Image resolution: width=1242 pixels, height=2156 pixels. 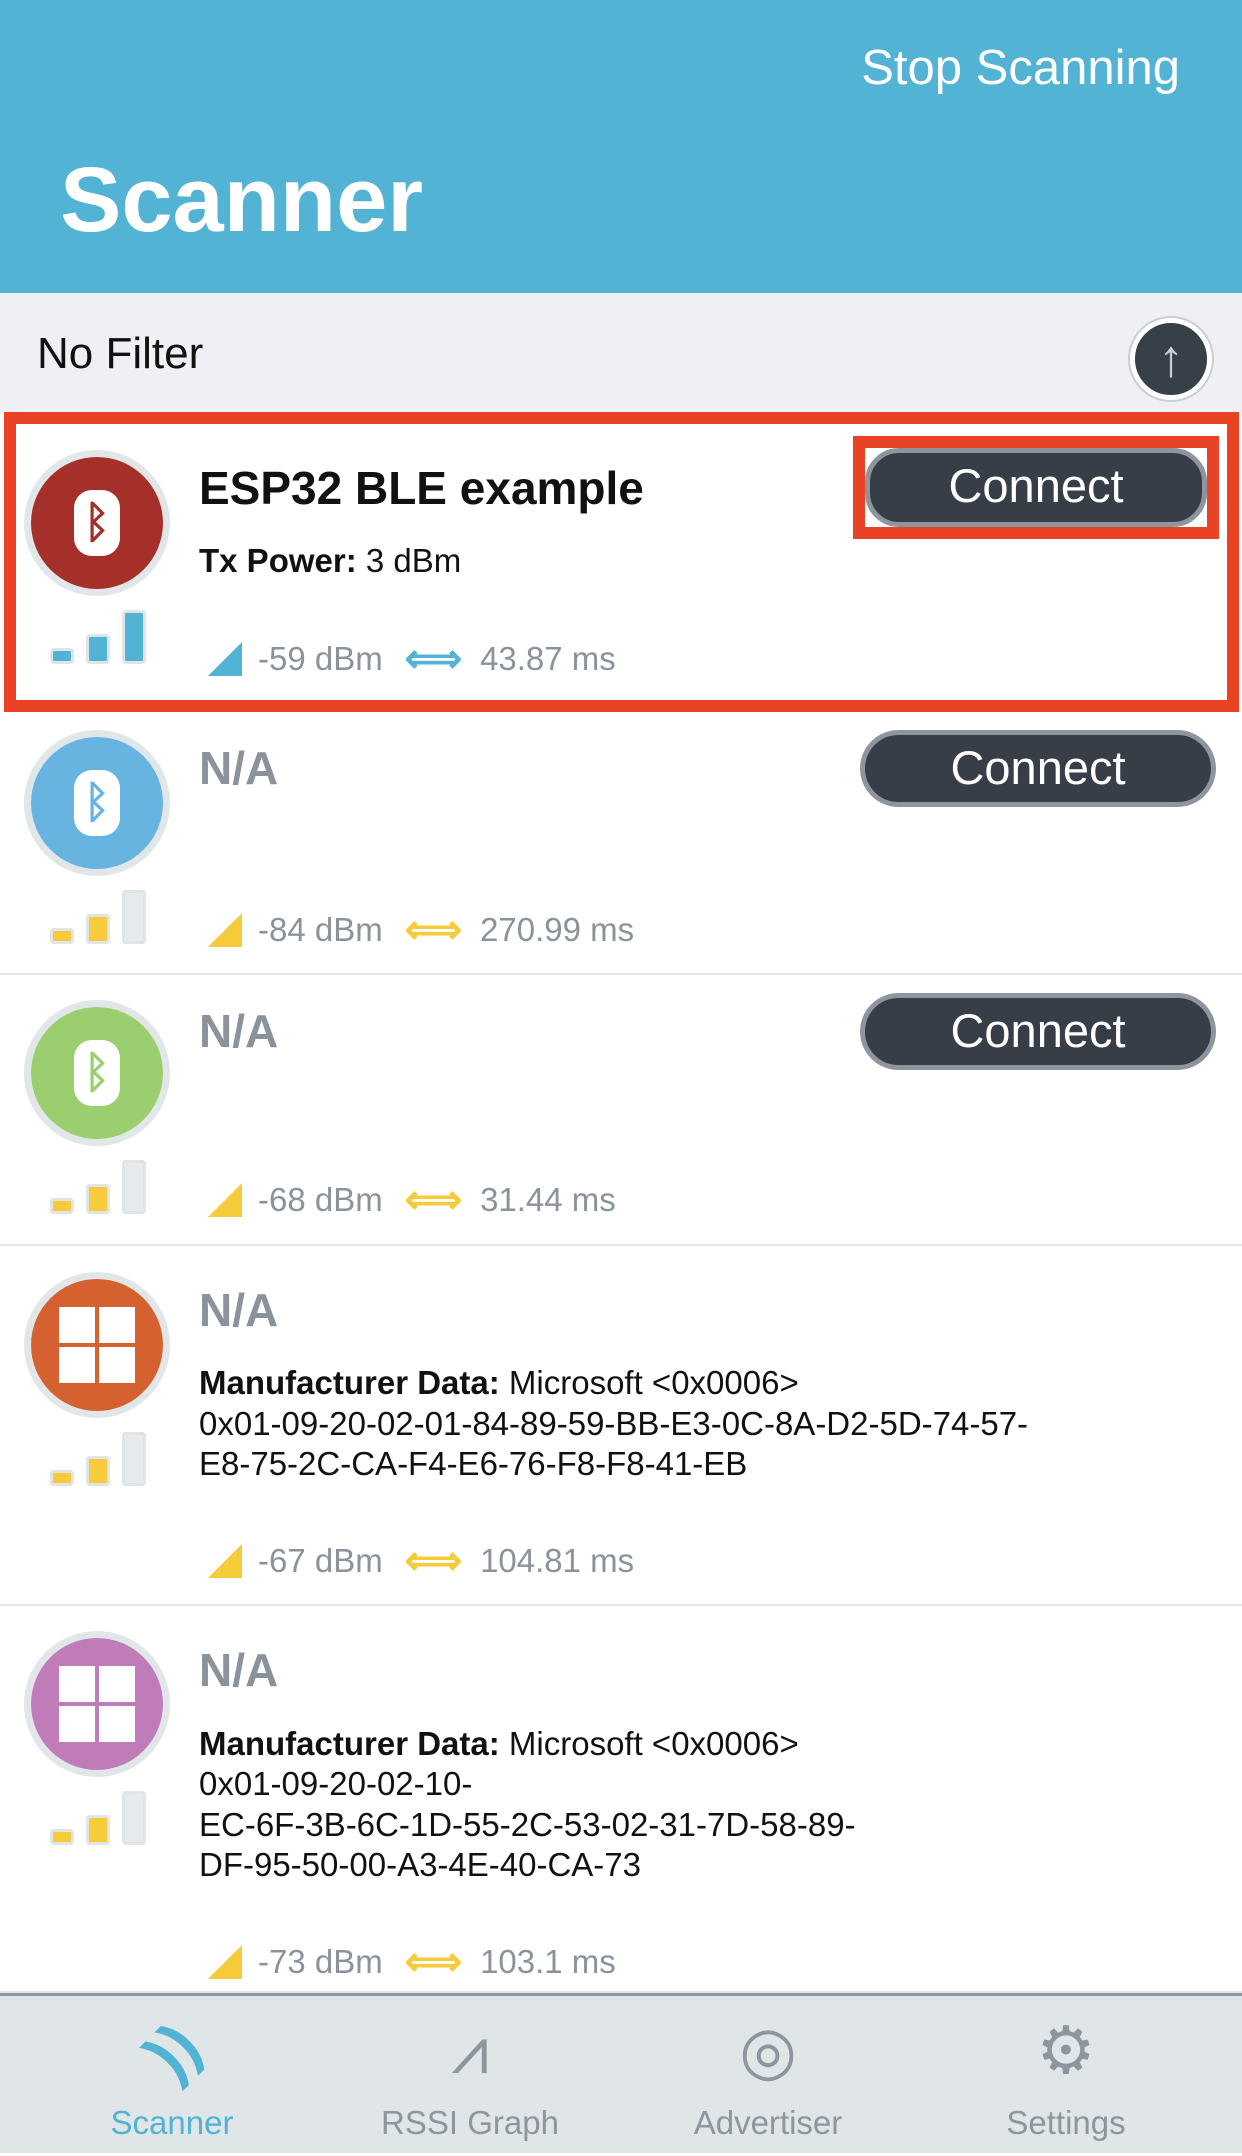 I want to click on broadcast-icon: ◎, so click(x=768, y=2050).